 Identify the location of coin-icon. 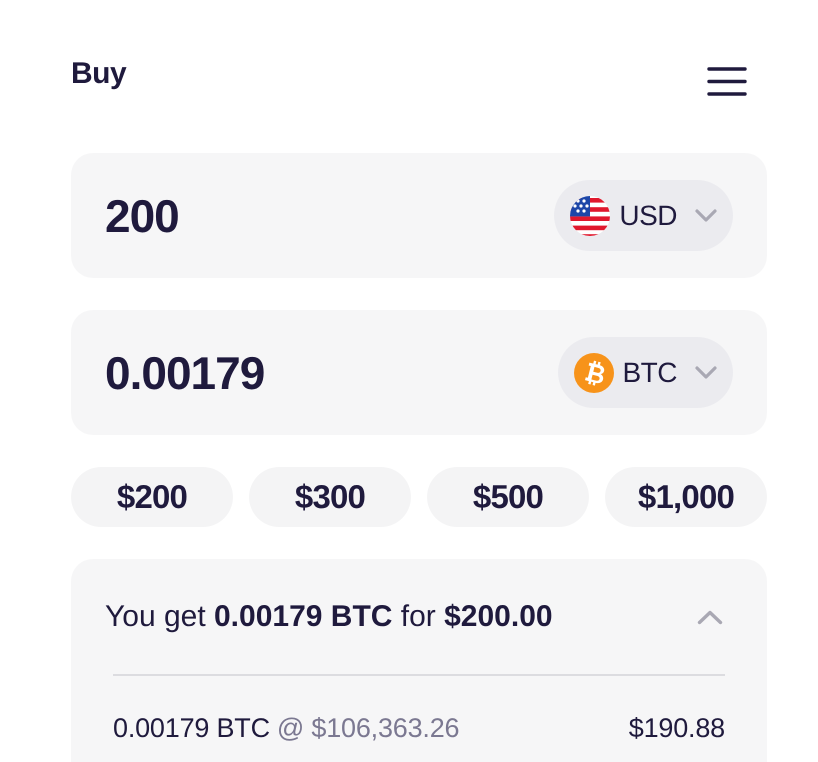
(594, 372).